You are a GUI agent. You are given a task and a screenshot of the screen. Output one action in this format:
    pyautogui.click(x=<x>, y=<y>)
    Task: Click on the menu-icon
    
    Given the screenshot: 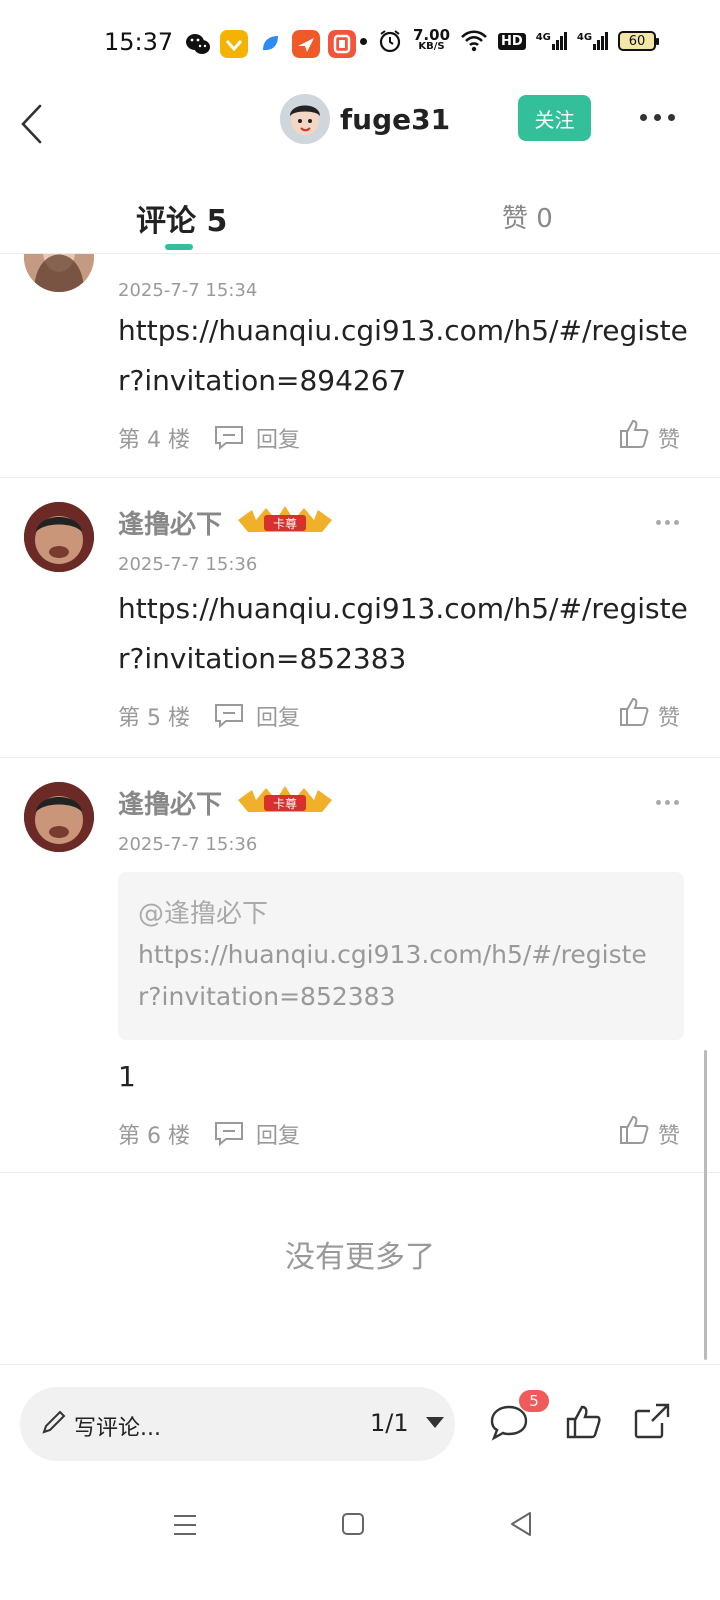 What is the action you would take?
    pyautogui.click(x=185, y=1525)
    